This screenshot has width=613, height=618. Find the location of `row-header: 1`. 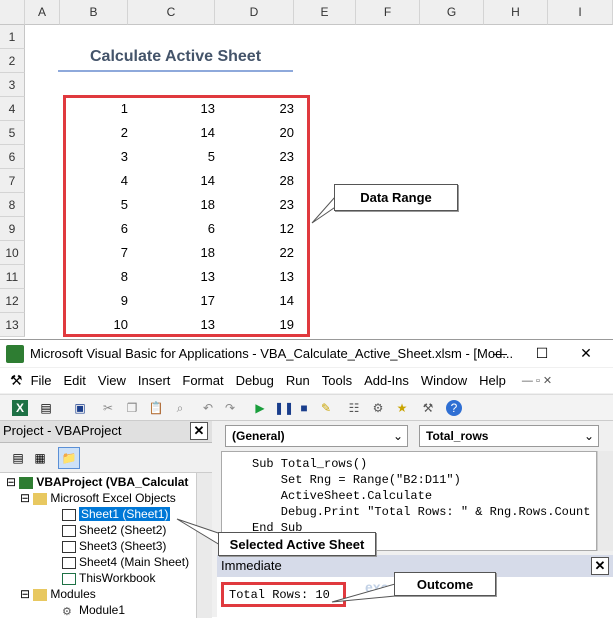

row-header: 1 is located at coordinates (12, 37).